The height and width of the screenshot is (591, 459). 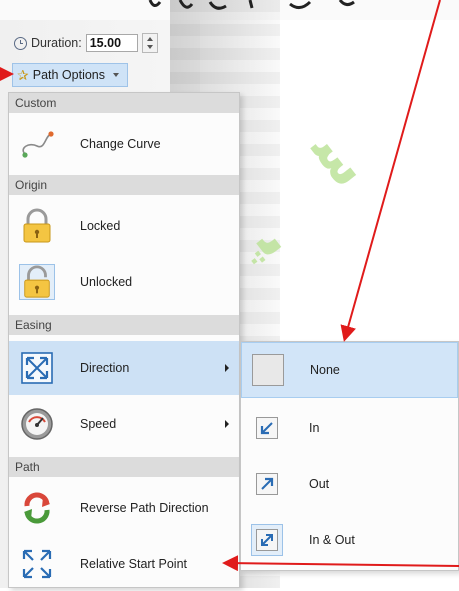 What do you see at coordinates (124, 185) in the screenshot?
I see `section-origin: Origin` at bounding box center [124, 185].